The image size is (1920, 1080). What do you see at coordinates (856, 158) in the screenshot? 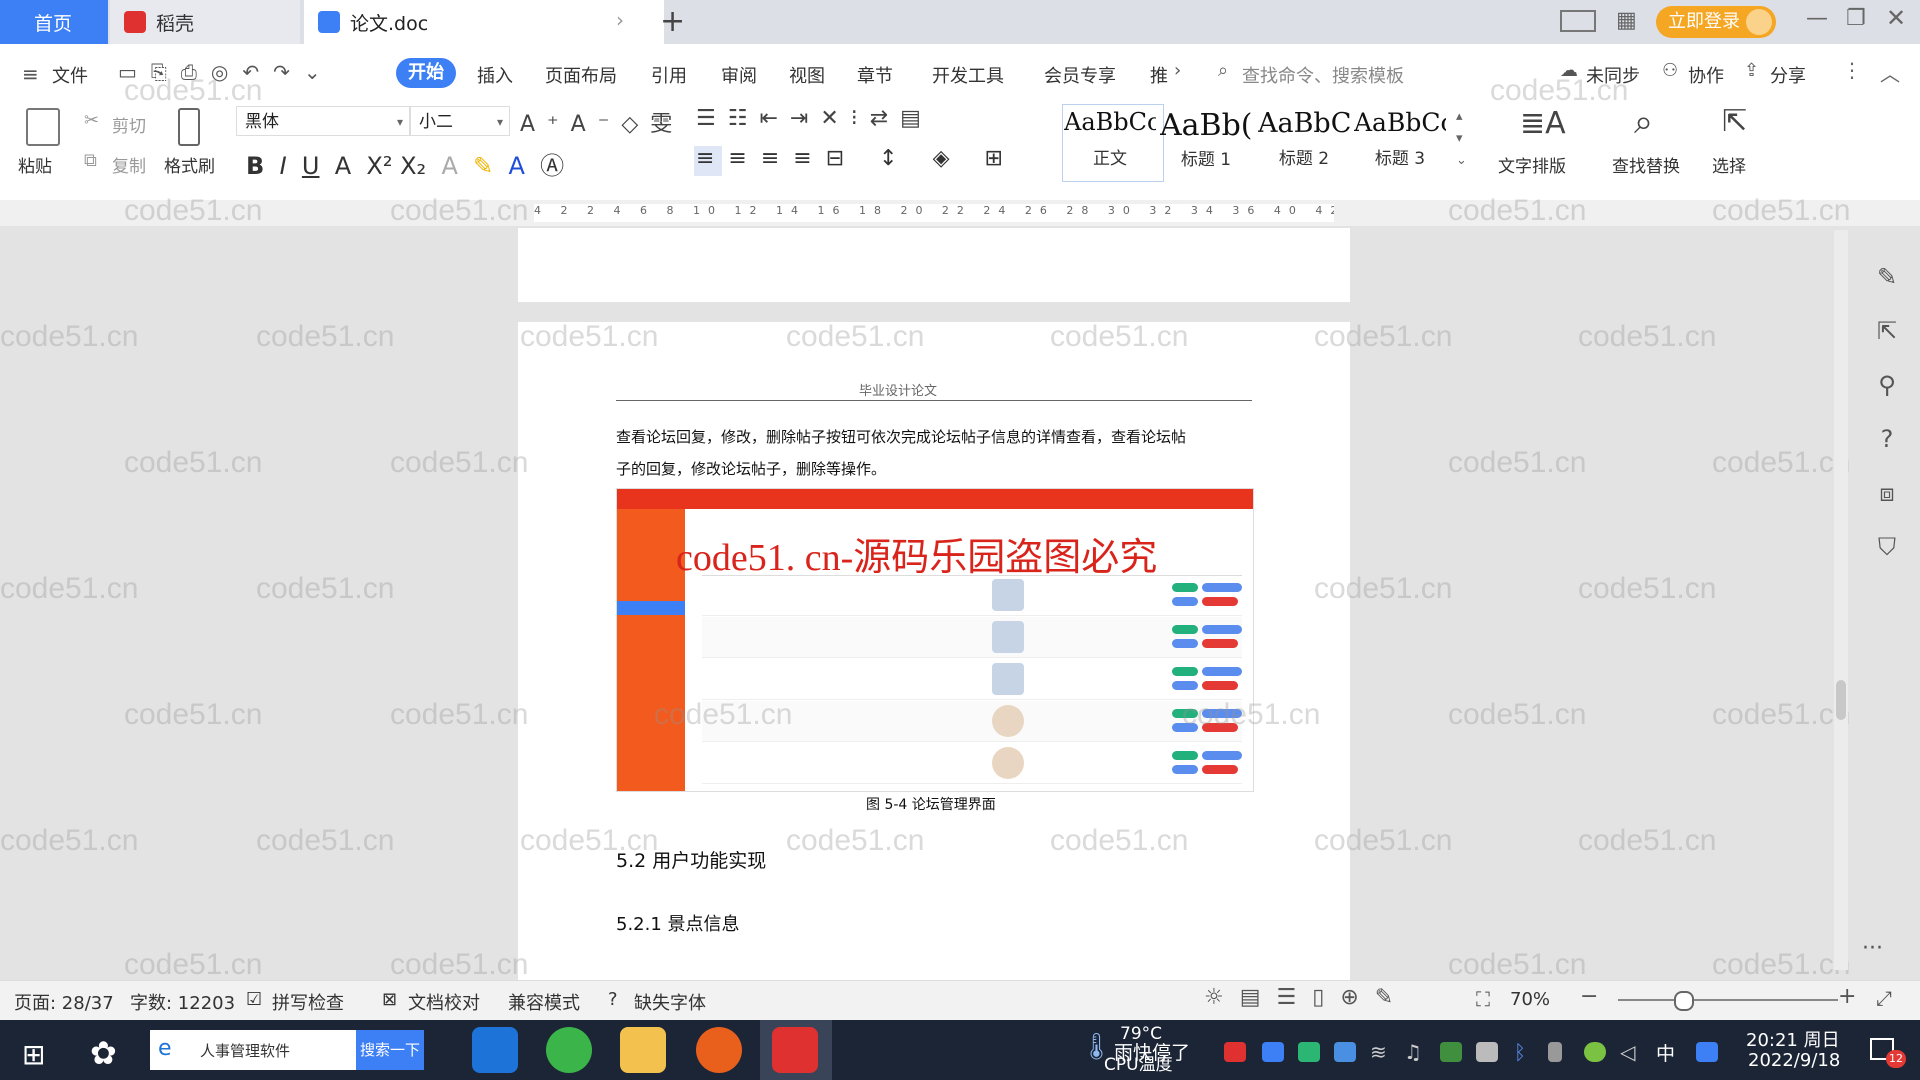
I see `alignment-tools: ≡≡≡≡⊟ ↕ ◈ ⊞` at bounding box center [856, 158].